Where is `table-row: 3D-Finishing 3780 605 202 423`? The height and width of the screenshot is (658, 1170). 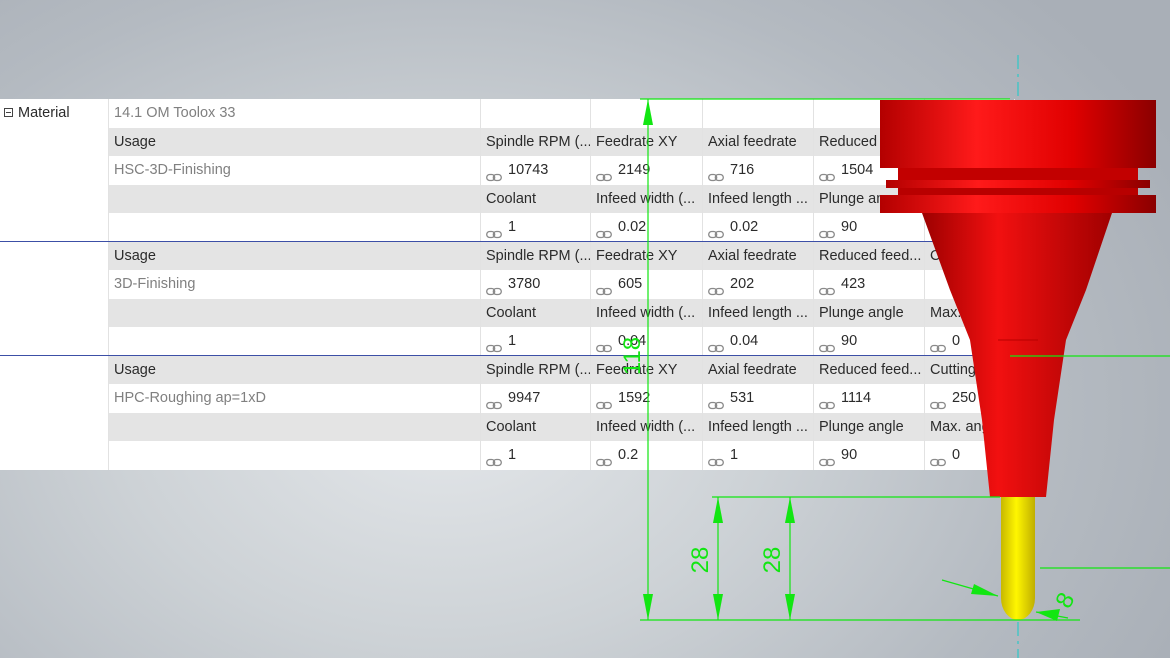 table-row: 3D-Finishing 3780 605 202 423 is located at coordinates (507, 284).